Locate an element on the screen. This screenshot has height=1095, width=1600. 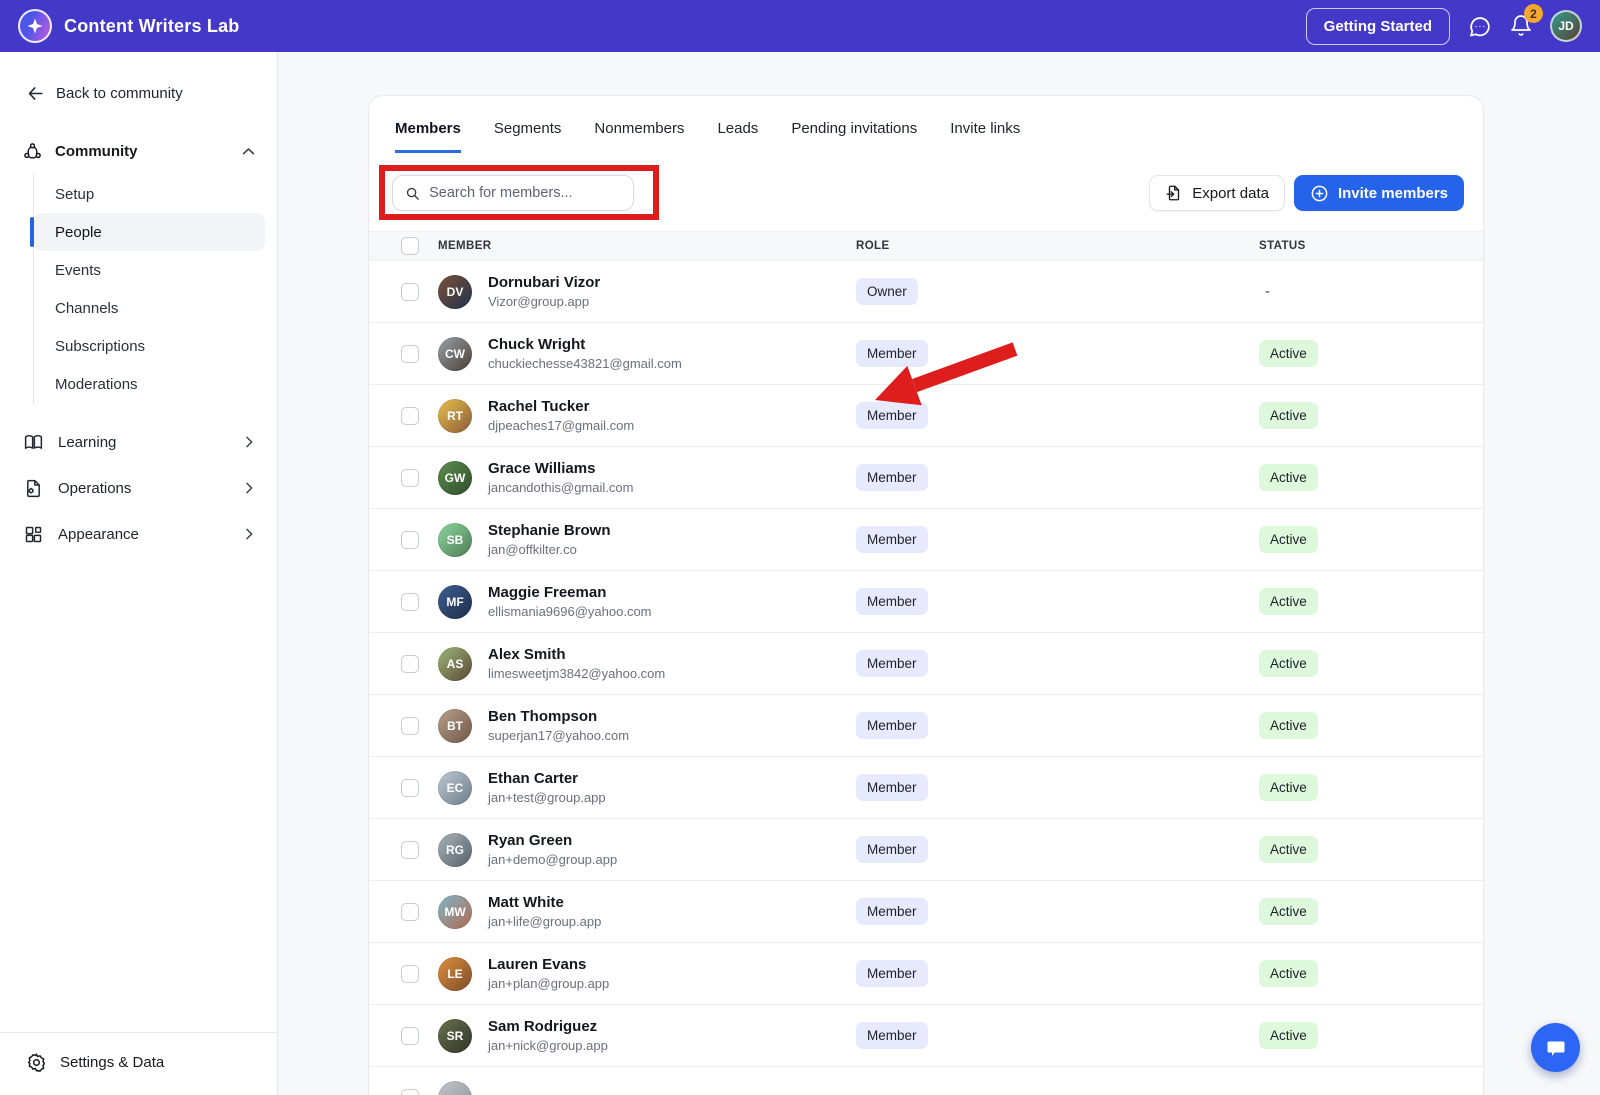
settings-data-label: Settings & Data is located at coordinates (112, 1062).